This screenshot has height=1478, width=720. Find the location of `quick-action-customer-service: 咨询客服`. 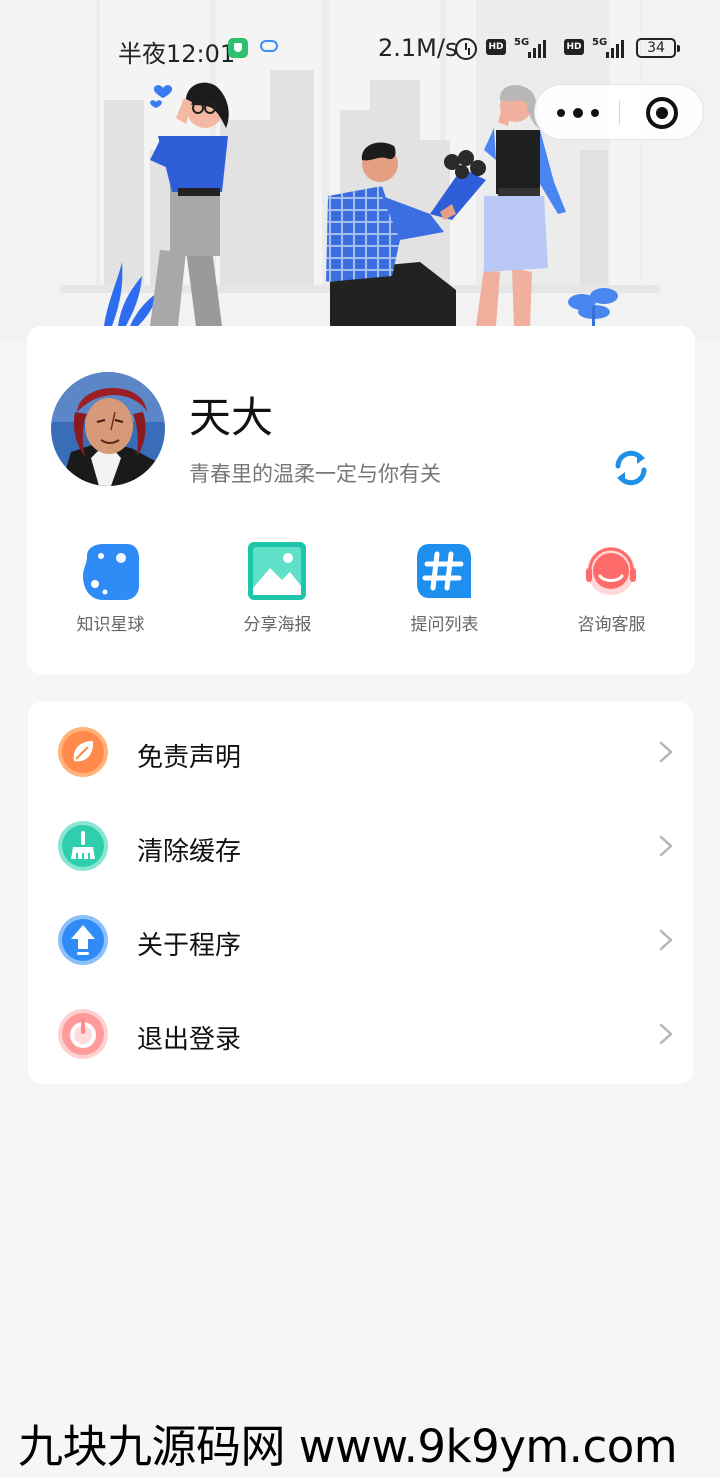

quick-action-customer-service: 咨询客服 is located at coordinates (611, 592).